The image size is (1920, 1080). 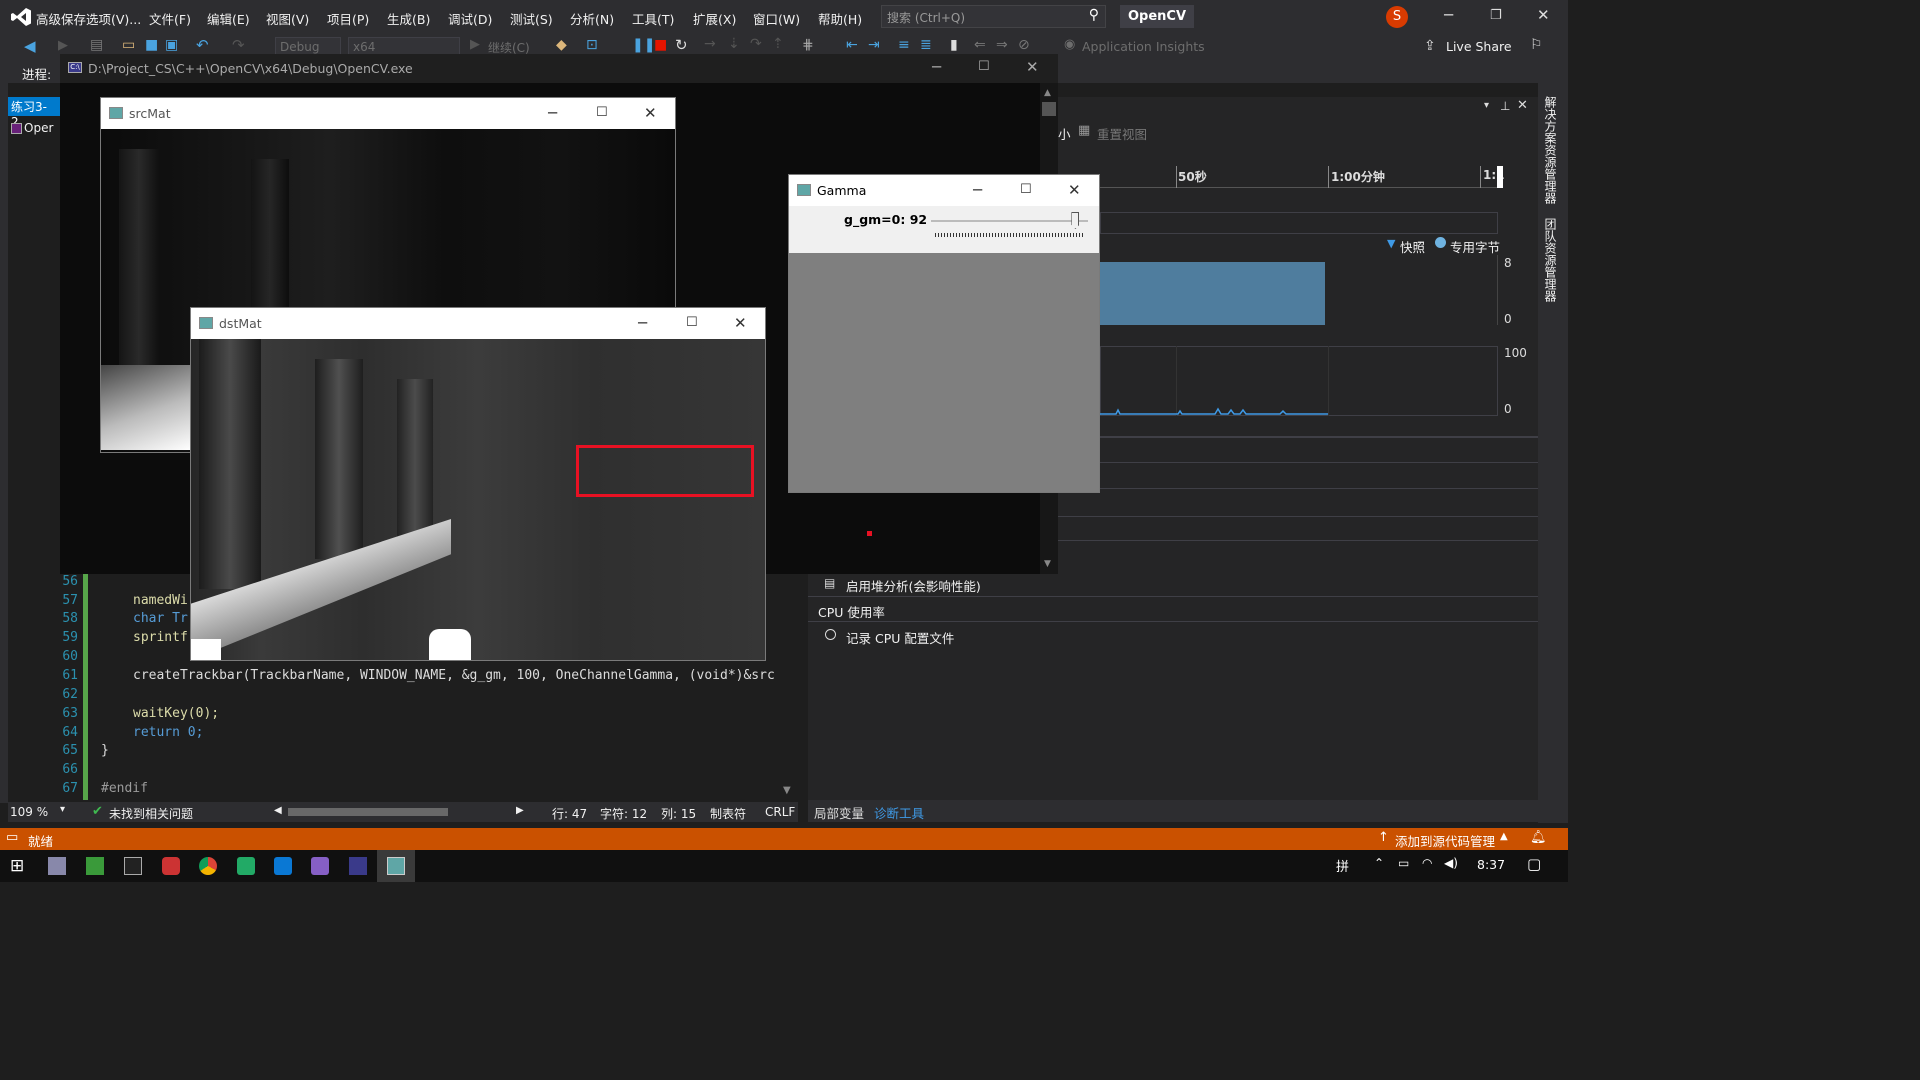 What do you see at coordinates (1451, 863) in the screenshot?
I see `volume-icon: ◀)` at bounding box center [1451, 863].